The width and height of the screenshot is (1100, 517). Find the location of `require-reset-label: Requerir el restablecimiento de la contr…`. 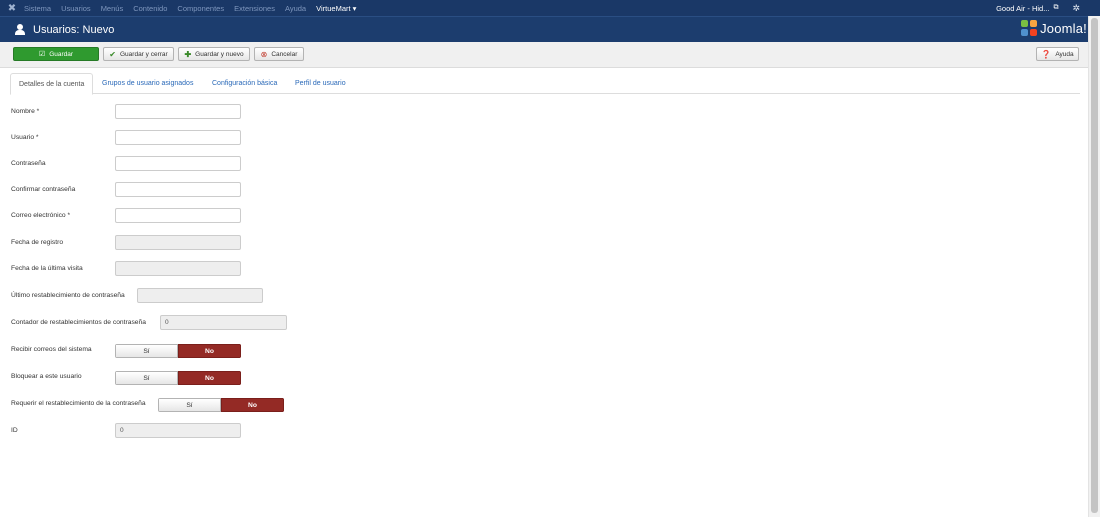

require-reset-label: Requerir el restablecimiento de la contr… is located at coordinates (78, 403).